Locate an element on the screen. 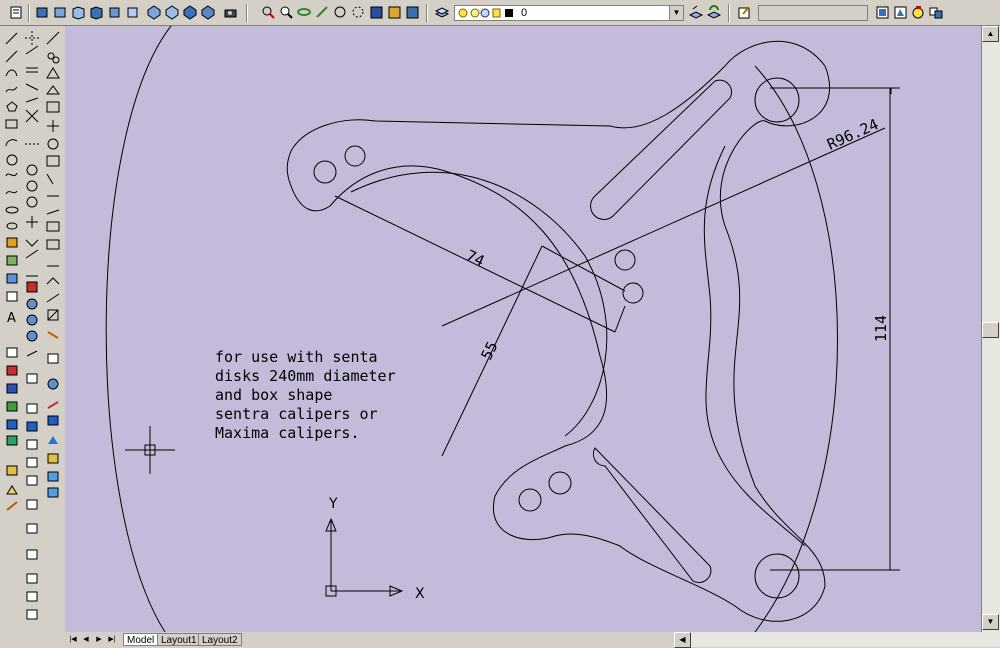 The height and width of the screenshot is (648, 1000). lower-slot is located at coordinates (652, 515).